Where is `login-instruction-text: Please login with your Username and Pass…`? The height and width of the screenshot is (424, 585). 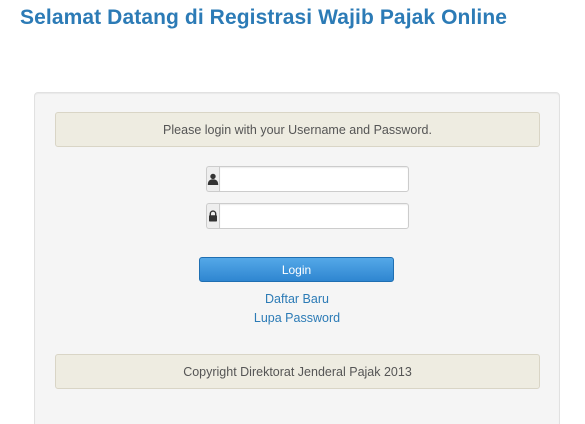 login-instruction-text: Please login with your Username and Pass… is located at coordinates (297, 129).